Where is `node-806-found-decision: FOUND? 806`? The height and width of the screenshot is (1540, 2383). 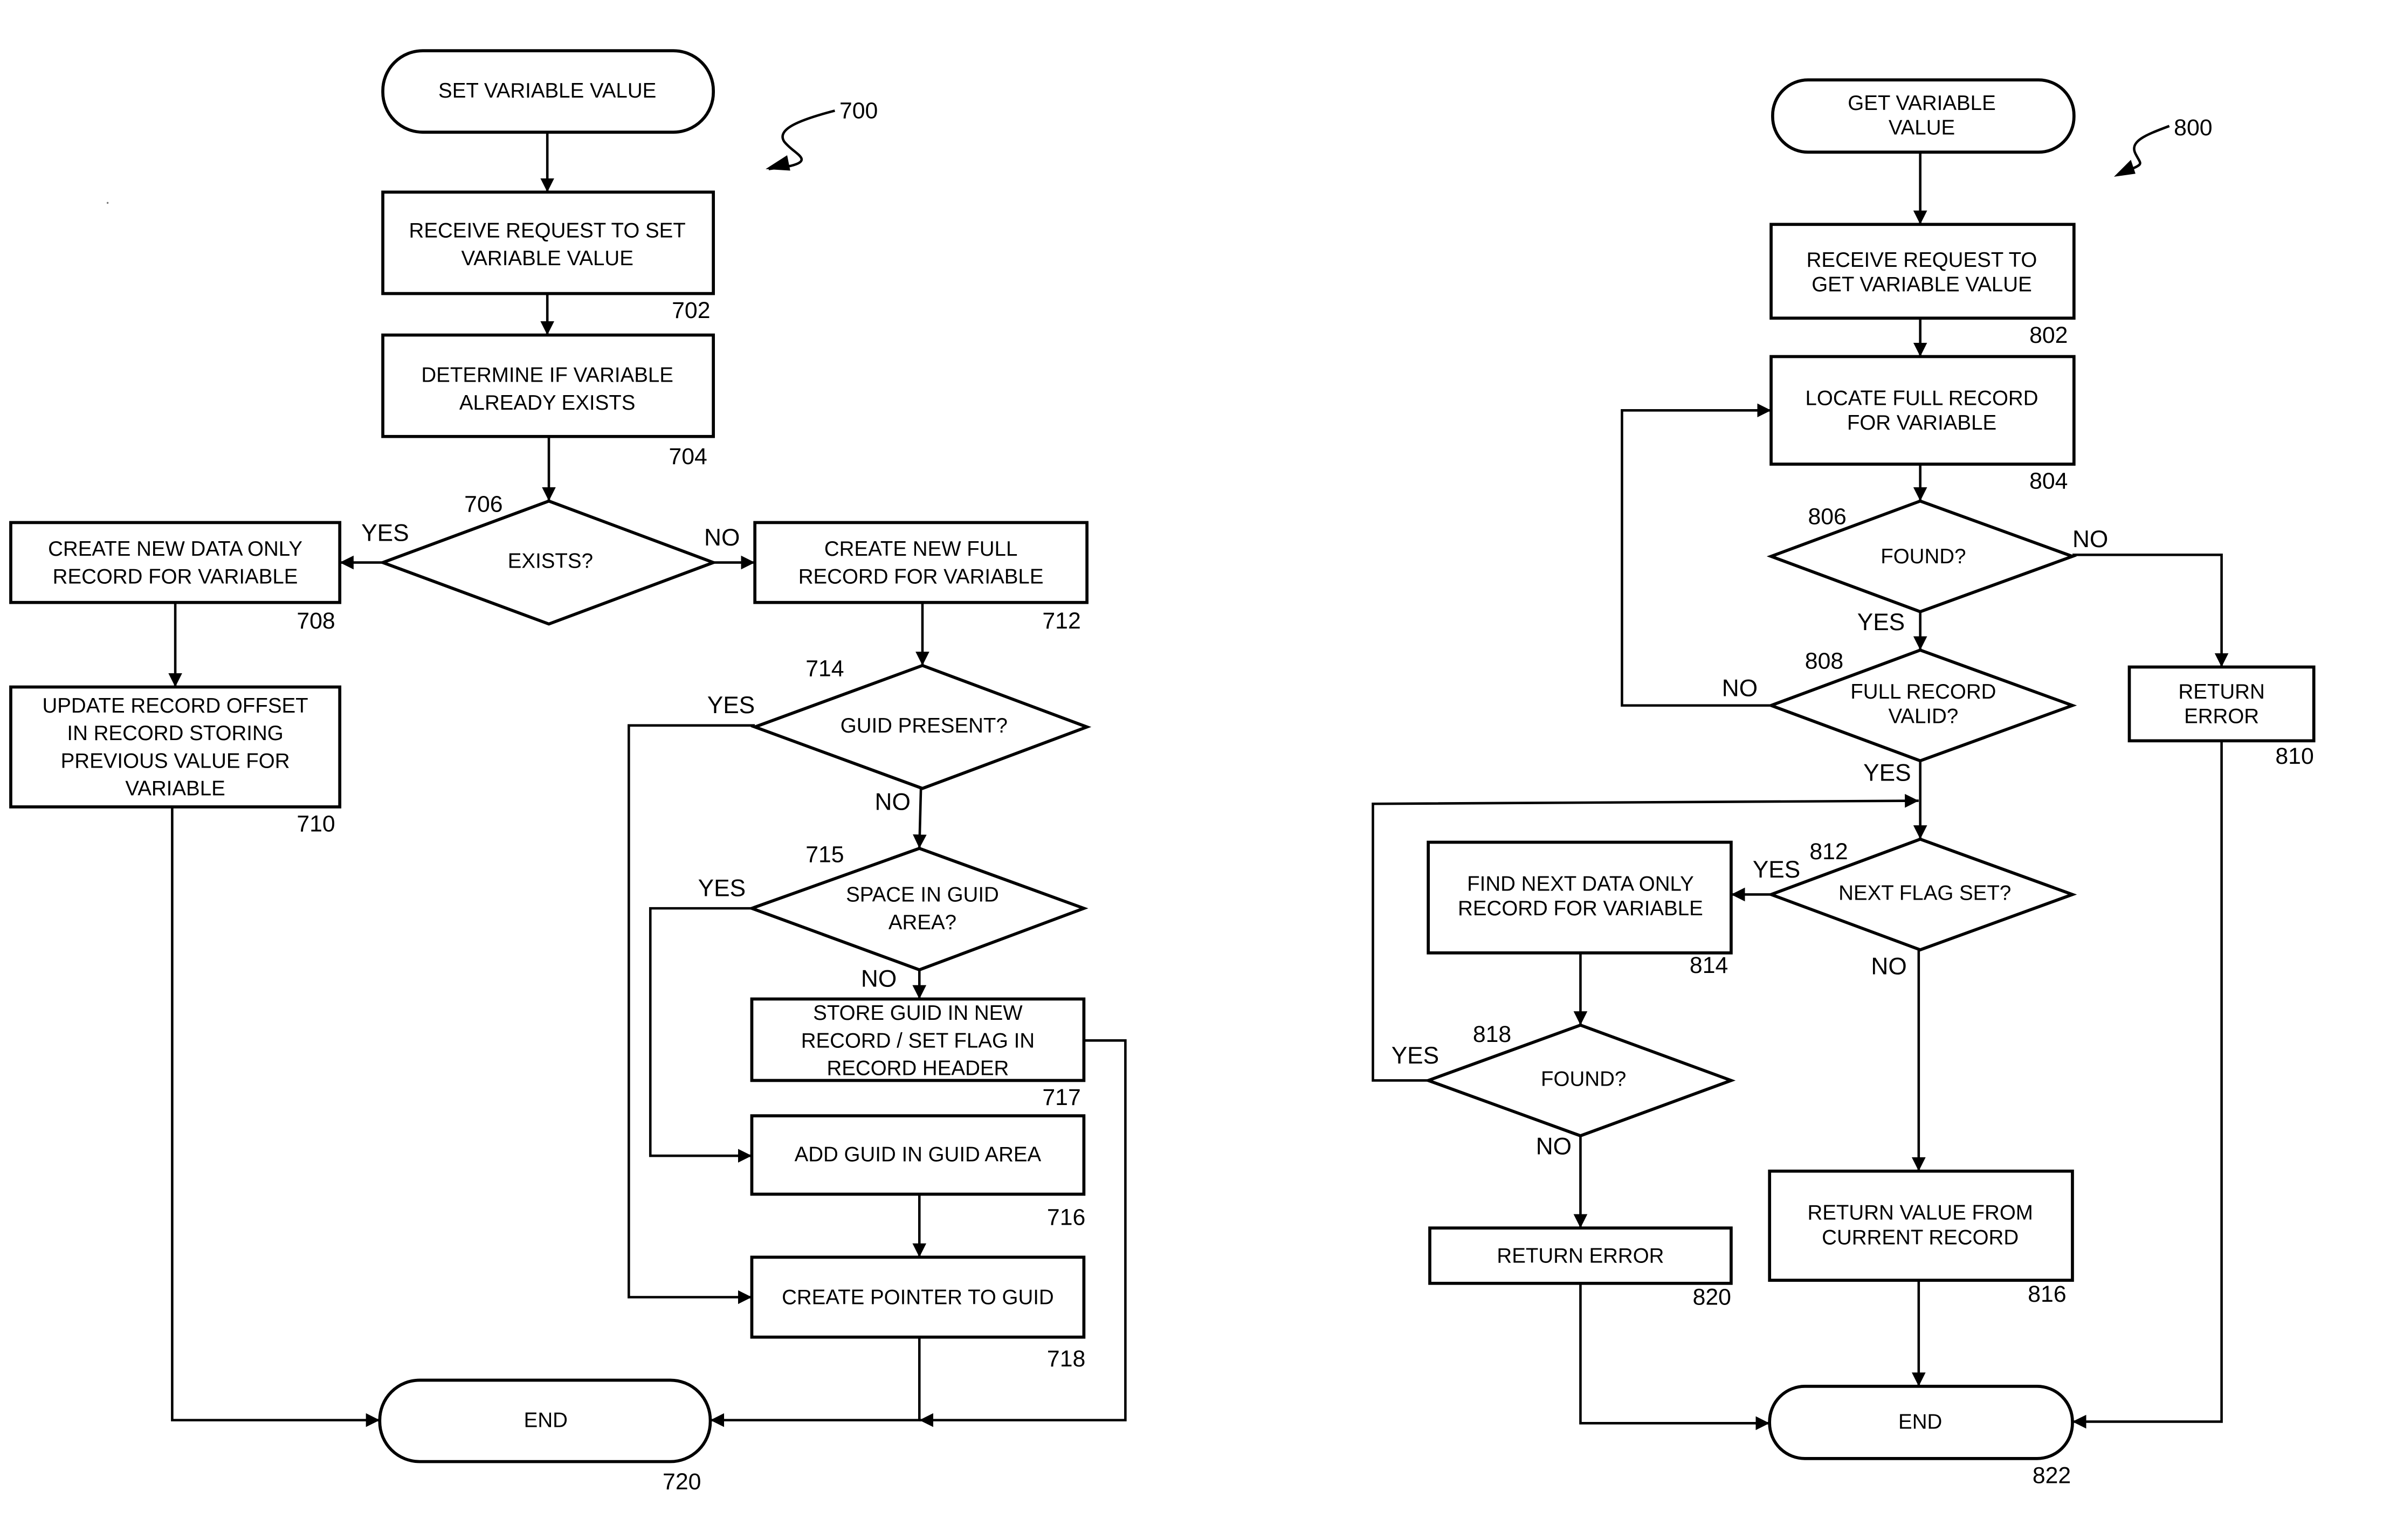 node-806-found-decision: FOUND? 806 is located at coordinates (1921, 556).